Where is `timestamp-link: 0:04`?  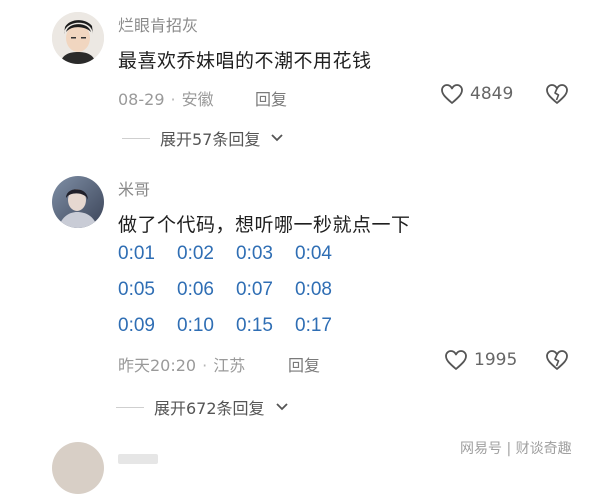 timestamp-link: 0:04 is located at coordinates (324, 261).